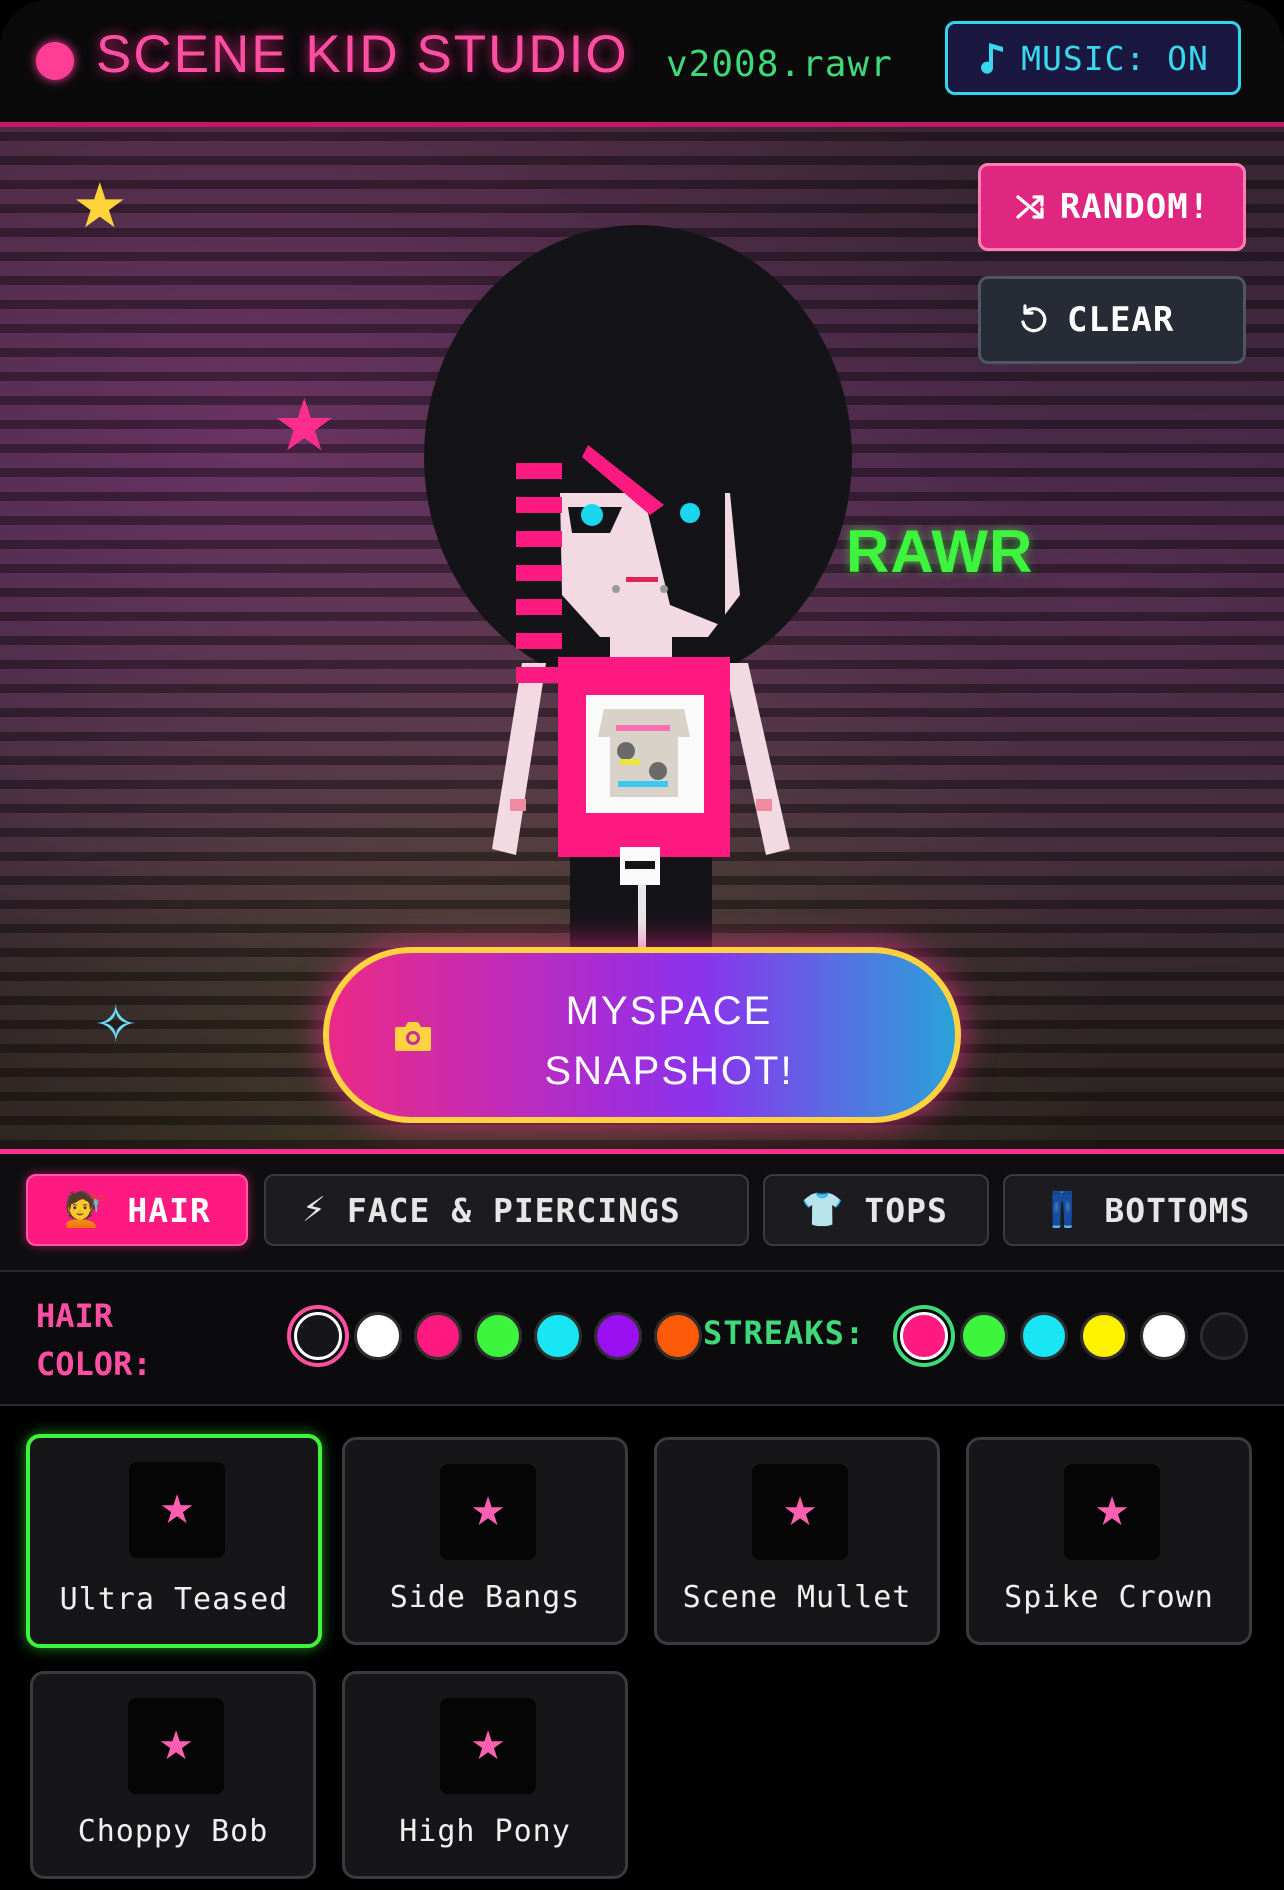 The height and width of the screenshot is (1890, 1284). What do you see at coordinates (1034, 318) in the screenshot?
I see `reset-icon` at bounding box center [1034, 318].